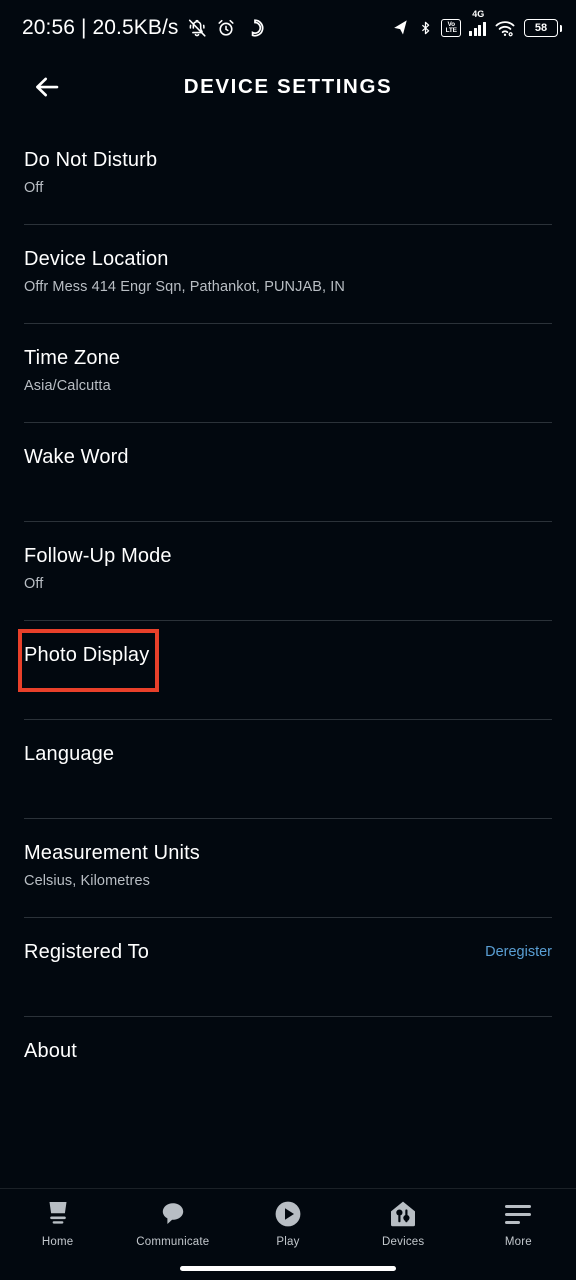 This screenshot has width=576, height=1280. I want to click on smart-home-icon, so click(403, 1214).